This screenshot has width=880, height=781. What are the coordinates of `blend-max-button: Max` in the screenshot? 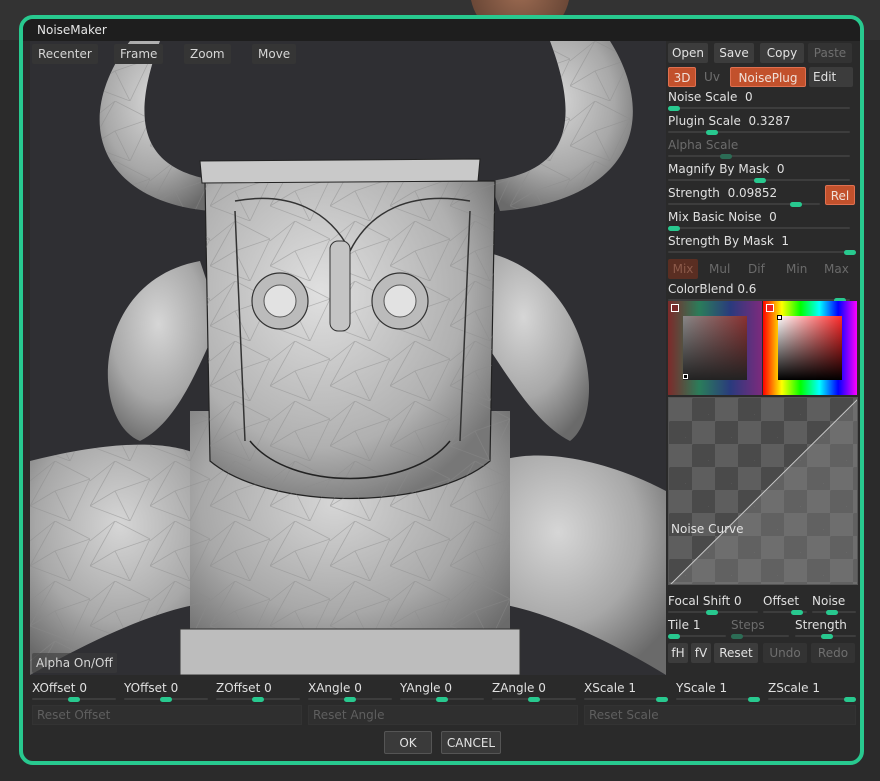 It's located at (836, 269).